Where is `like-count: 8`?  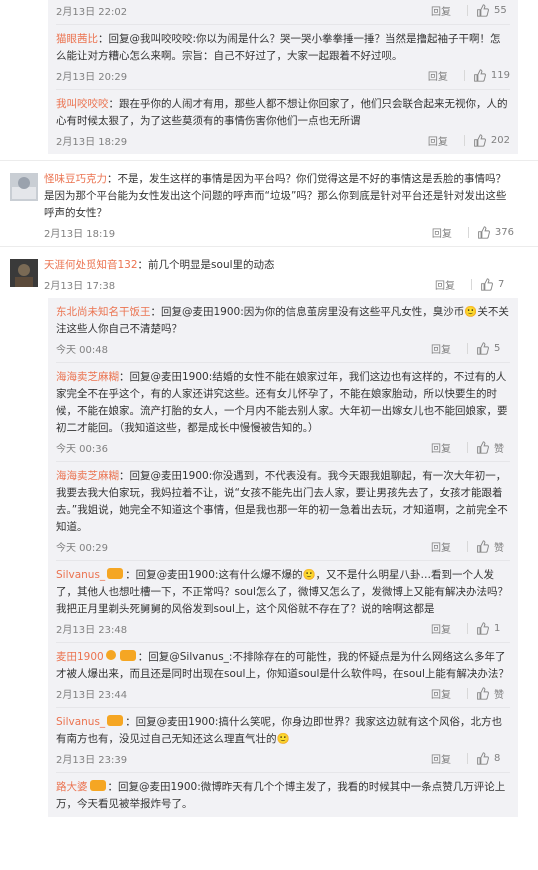 like-count: 8 is located at coordinates (497, 758).